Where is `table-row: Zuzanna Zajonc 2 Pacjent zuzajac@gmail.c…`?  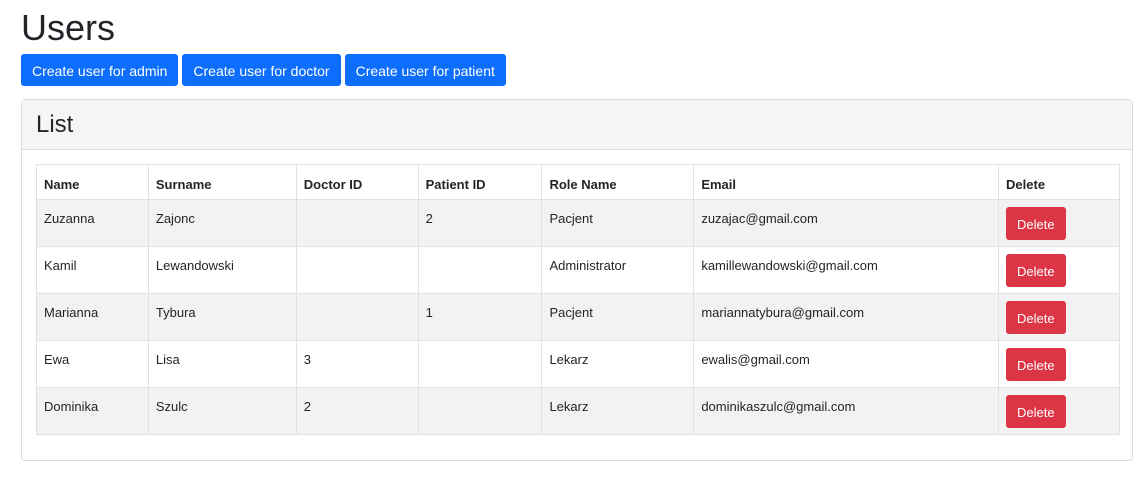
table-row: Zuzanna Zajonc 2 Pacjent zuzajac@gmail.c… is located at coordinates (578, 223).